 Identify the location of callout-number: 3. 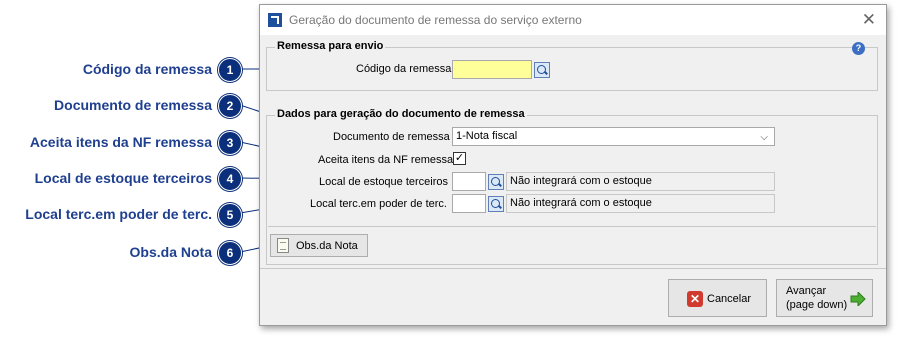
(230, 143).